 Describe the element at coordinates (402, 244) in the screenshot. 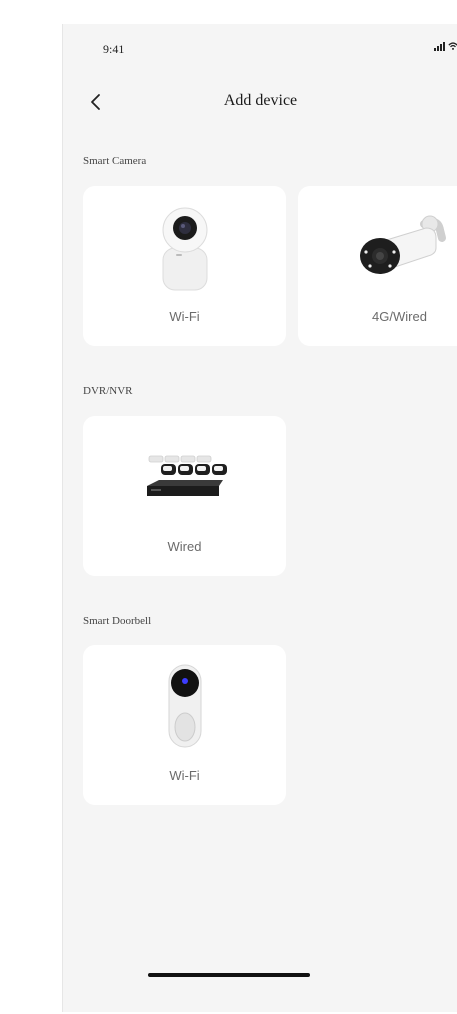

I see `bullet-camera-icon` at that location.